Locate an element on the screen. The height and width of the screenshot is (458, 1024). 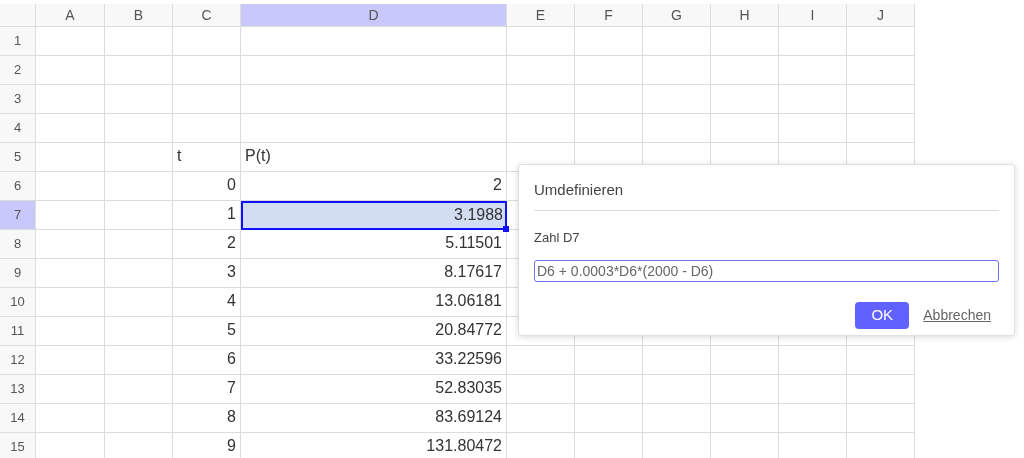
table-cell: 5 is located at coordinates (207, 331).